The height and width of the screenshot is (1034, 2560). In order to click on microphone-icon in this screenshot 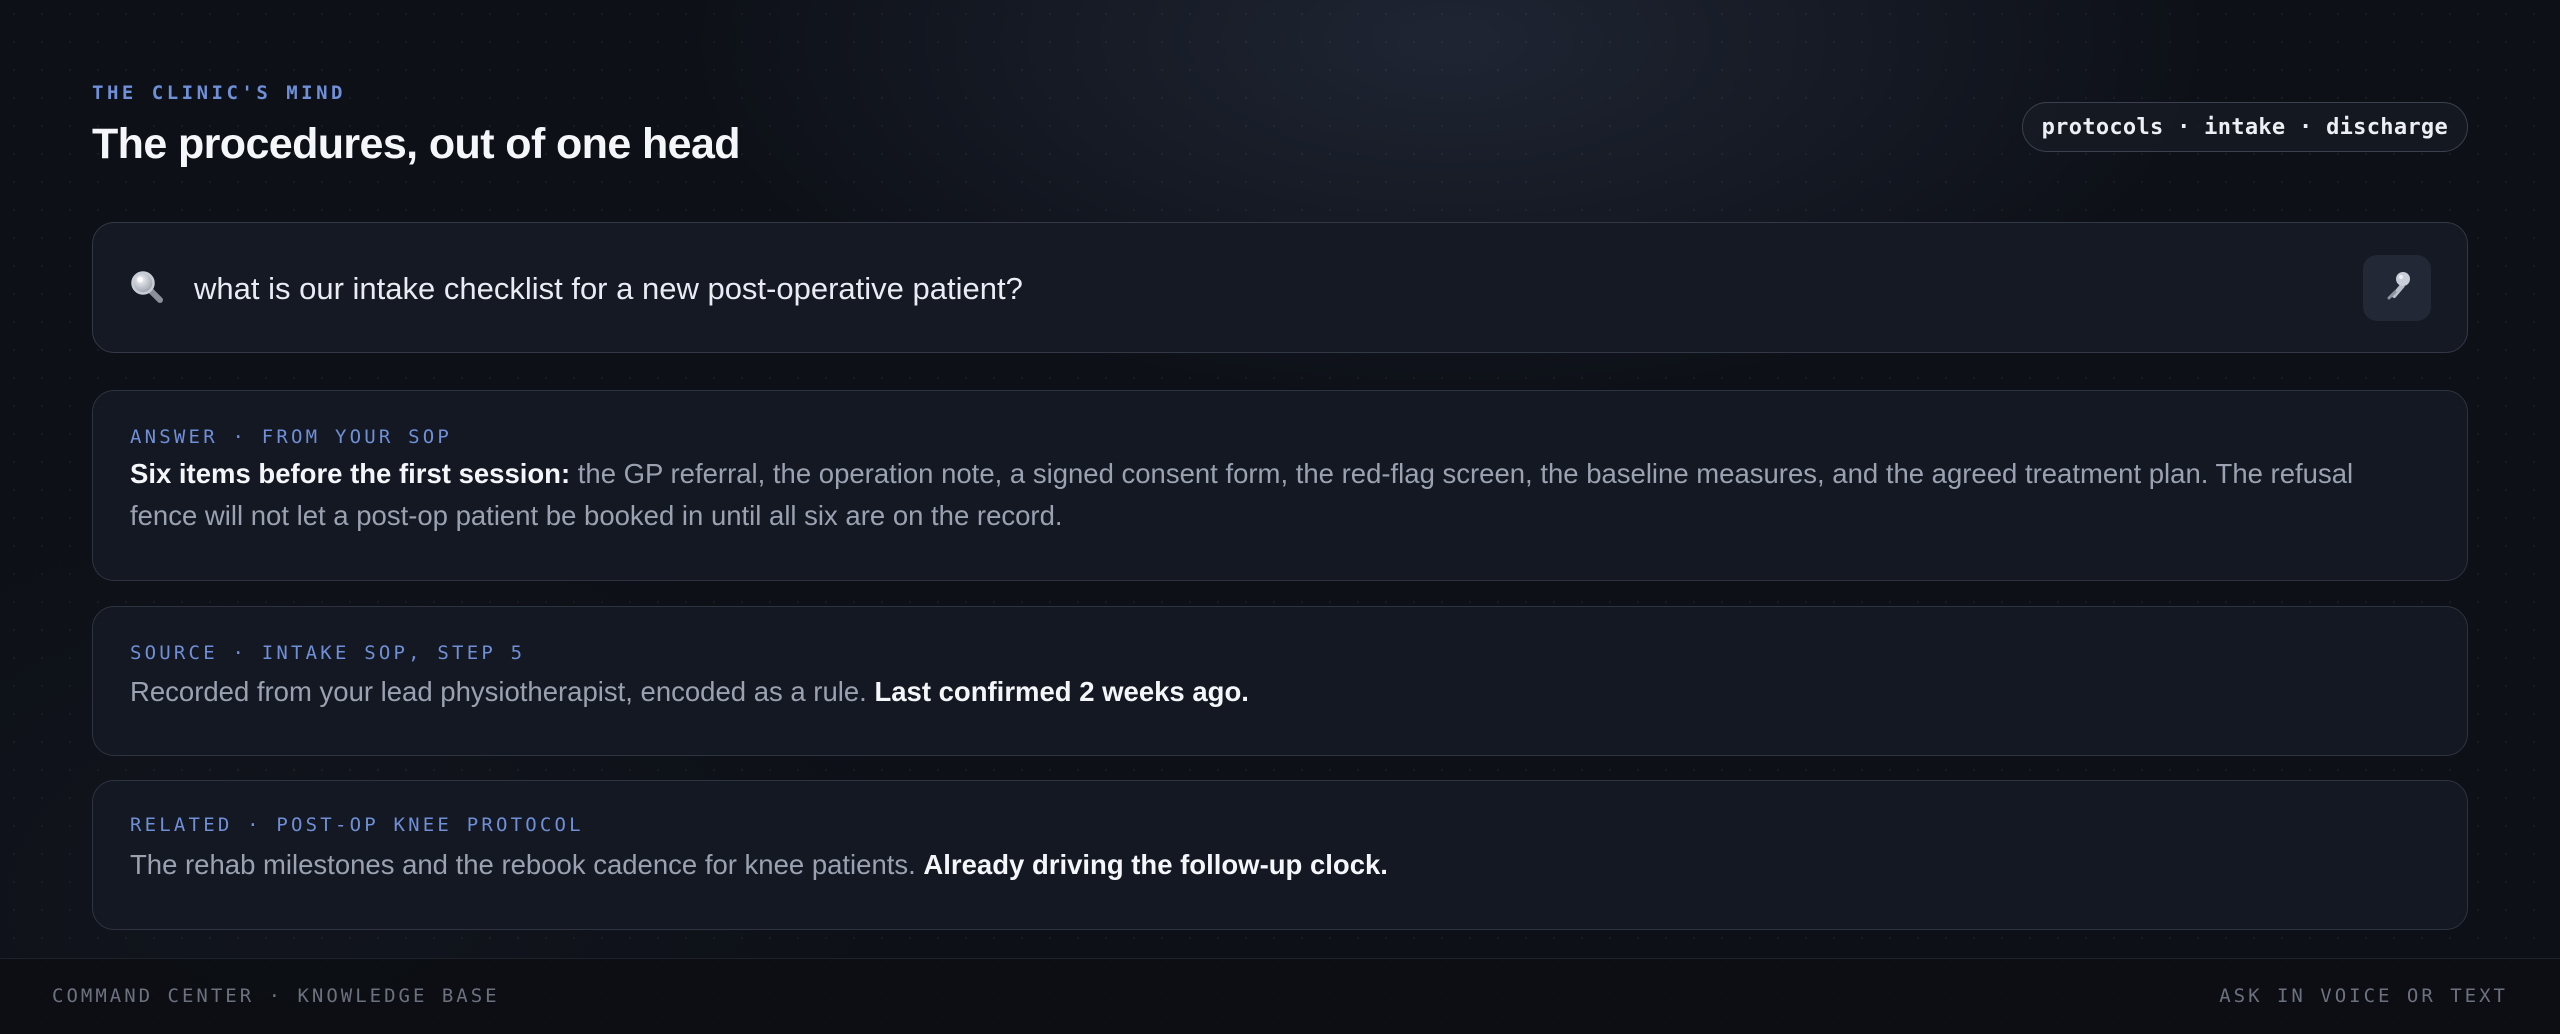, I will do `click(2397, 288)`.